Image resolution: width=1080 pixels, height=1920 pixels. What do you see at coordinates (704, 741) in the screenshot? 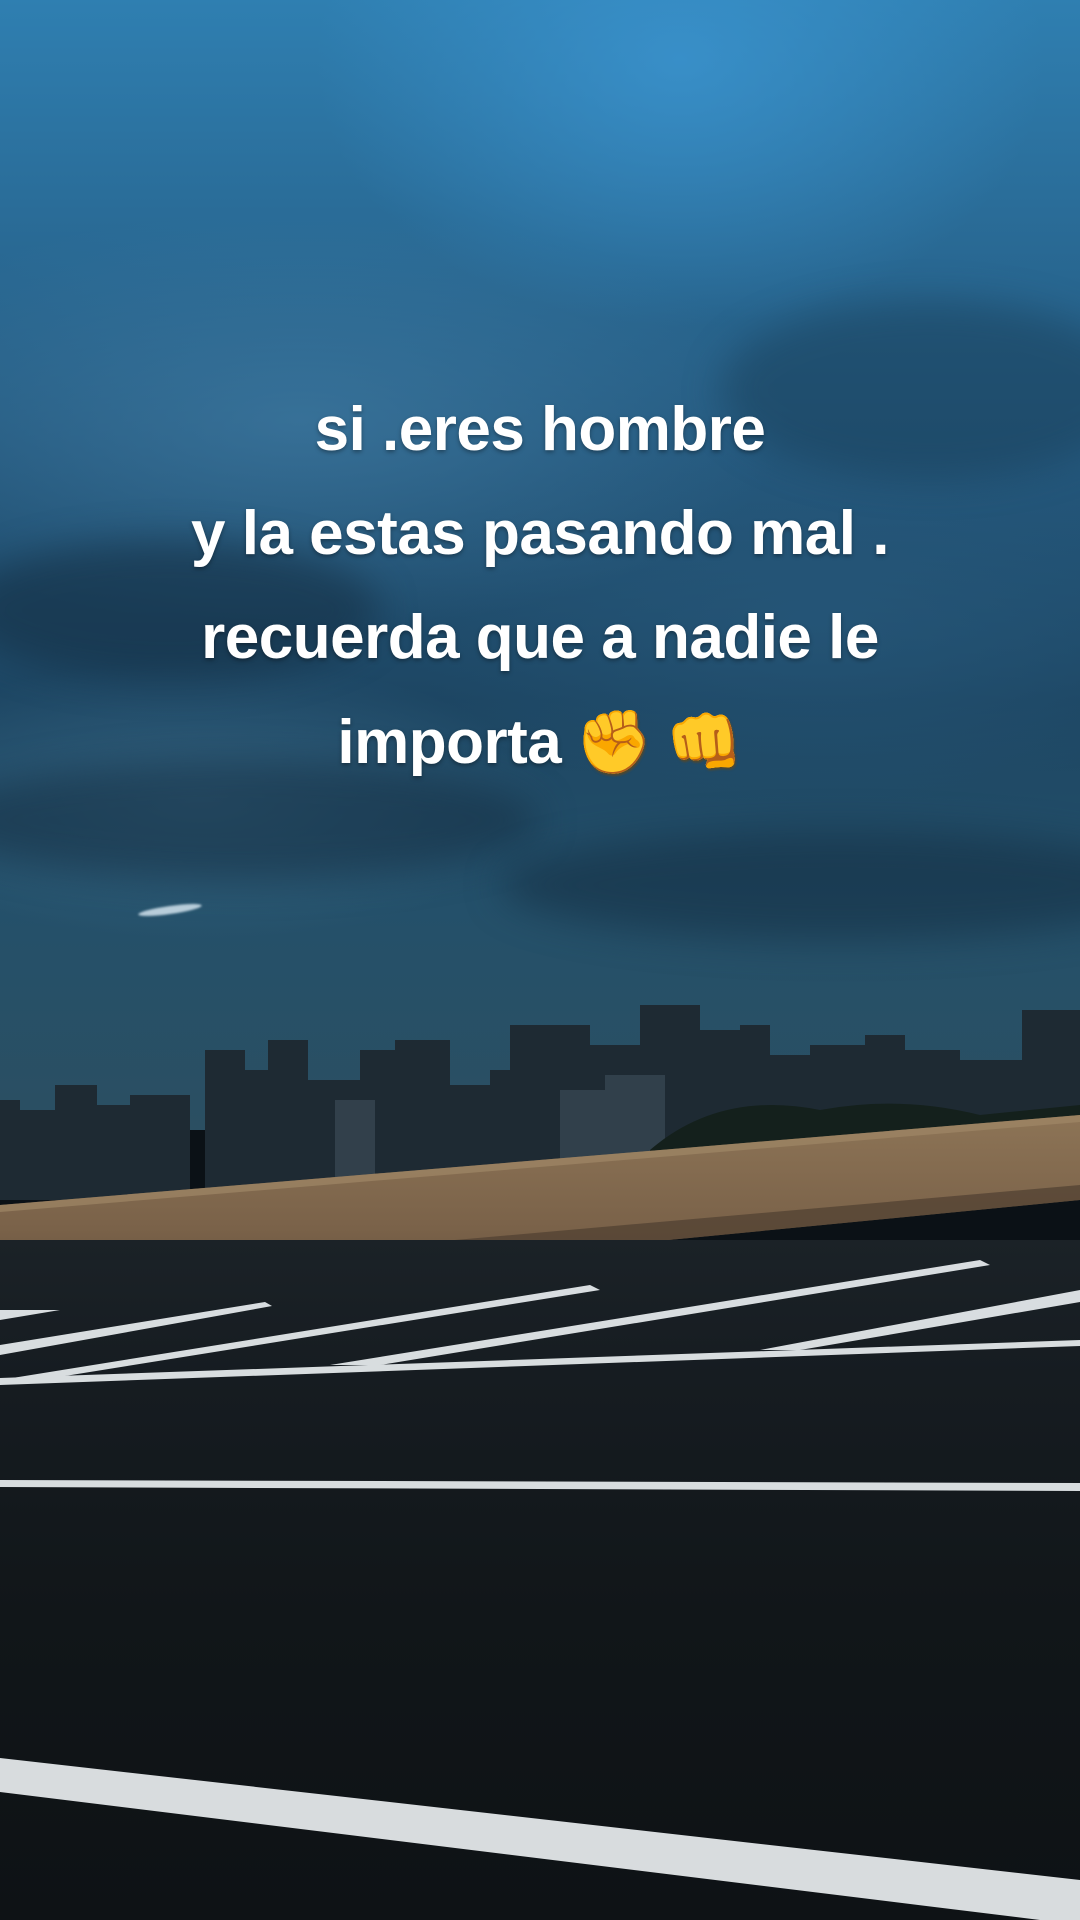
I see `oncoming-fist-icon: 👊` at bounding box center [704, 741].